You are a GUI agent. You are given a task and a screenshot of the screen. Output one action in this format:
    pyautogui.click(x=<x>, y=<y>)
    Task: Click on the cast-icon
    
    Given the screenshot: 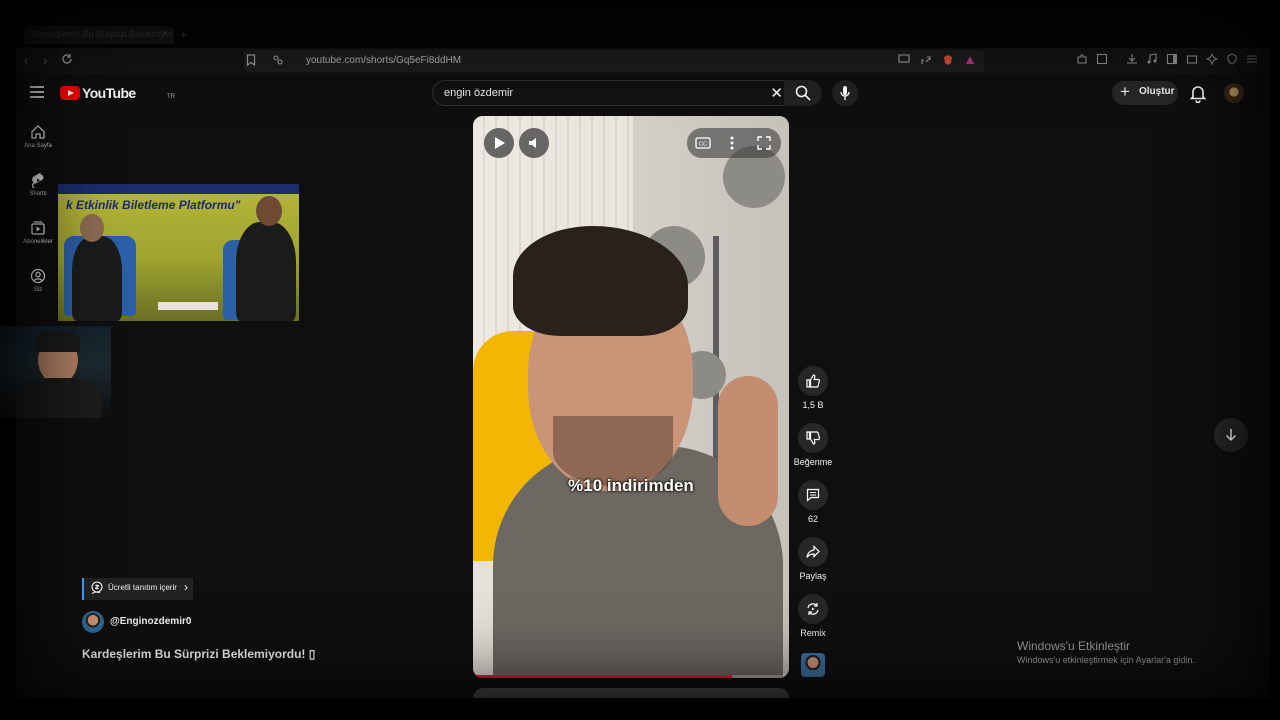 What is the action you would take?
    pyautogui.click(x=904, y=61)
    